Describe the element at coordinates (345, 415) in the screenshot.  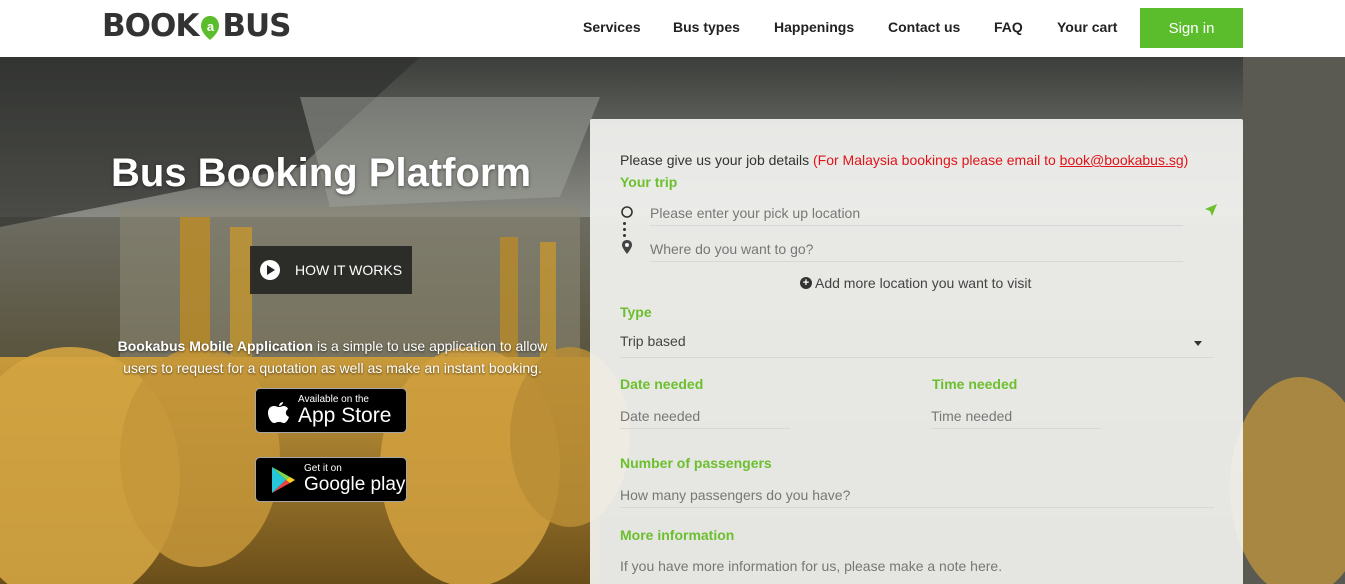
I see `app-store-big-text: App Store` at that location.